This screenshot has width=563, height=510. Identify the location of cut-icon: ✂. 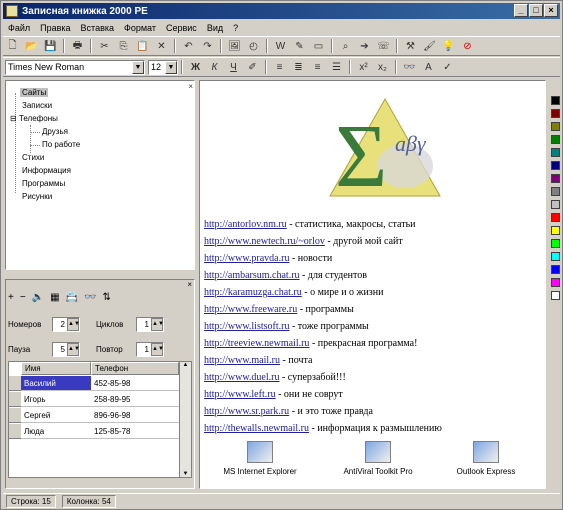
(104, 46).